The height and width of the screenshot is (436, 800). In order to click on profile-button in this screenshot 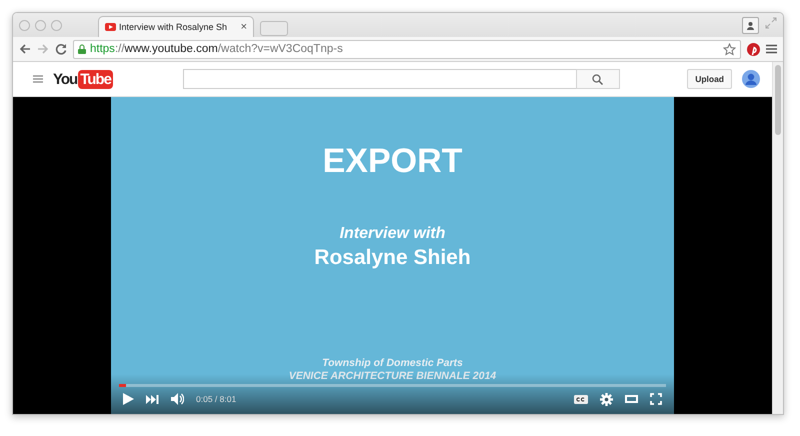, I will do `click(750, 25)`.